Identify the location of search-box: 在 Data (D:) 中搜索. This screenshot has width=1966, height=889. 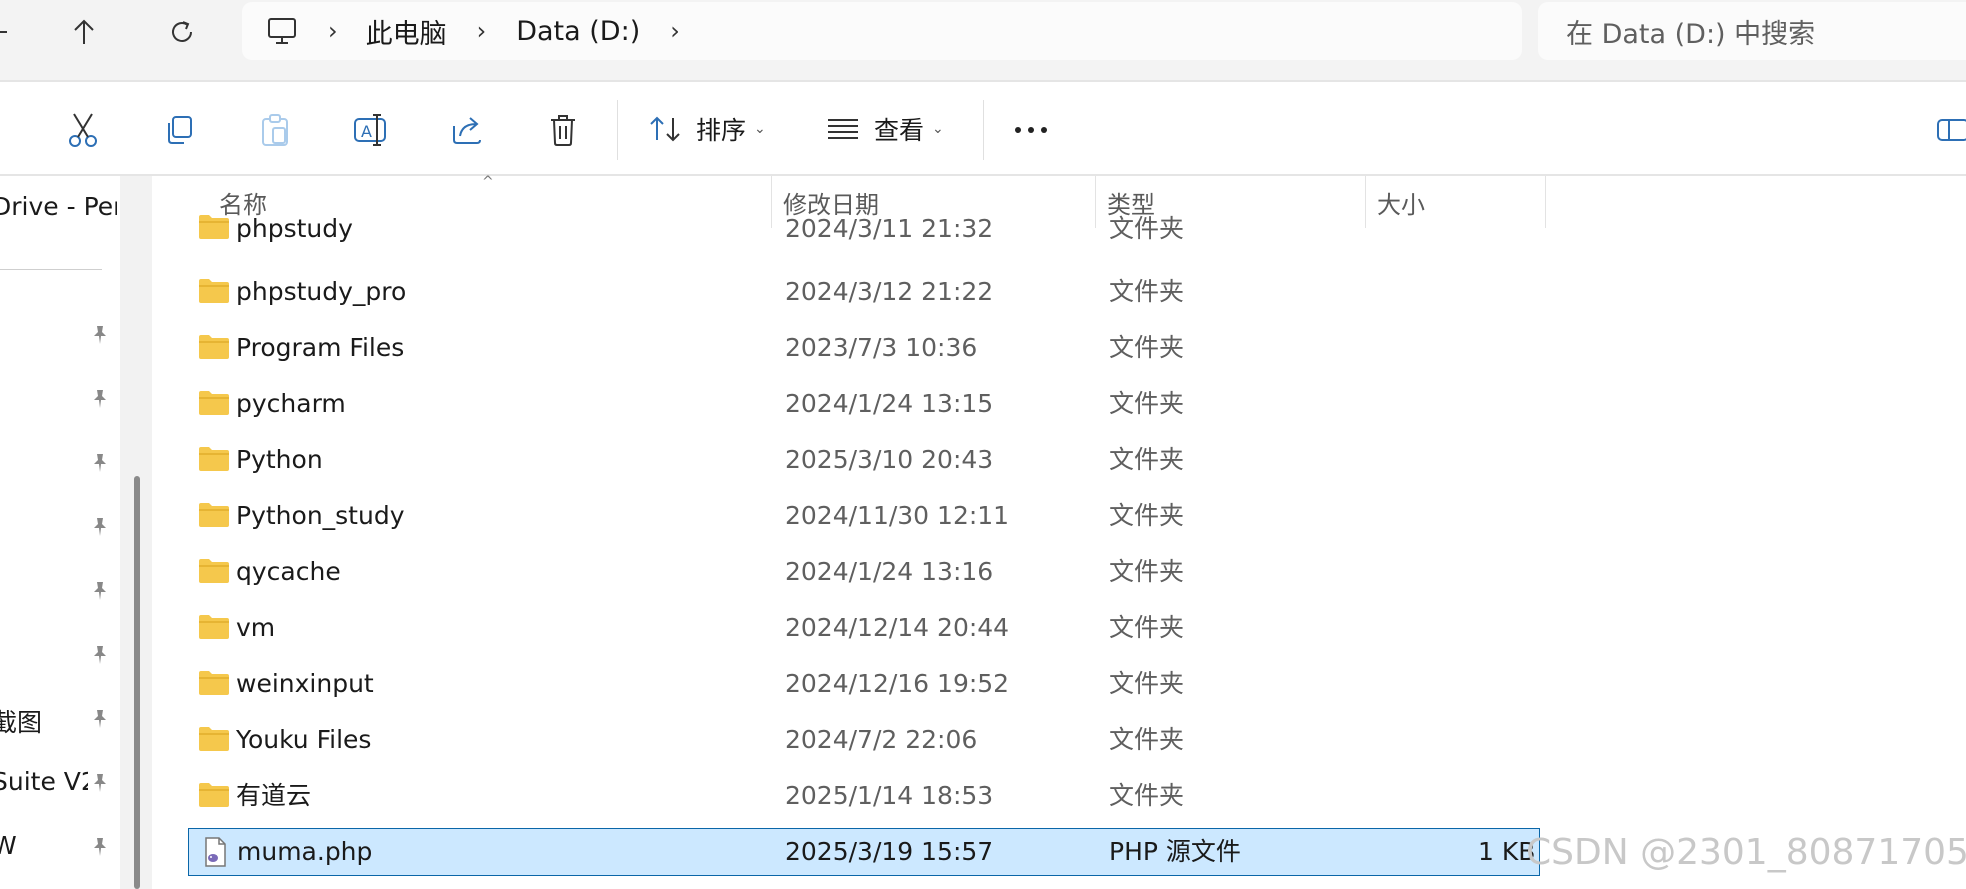
(1752, 31).